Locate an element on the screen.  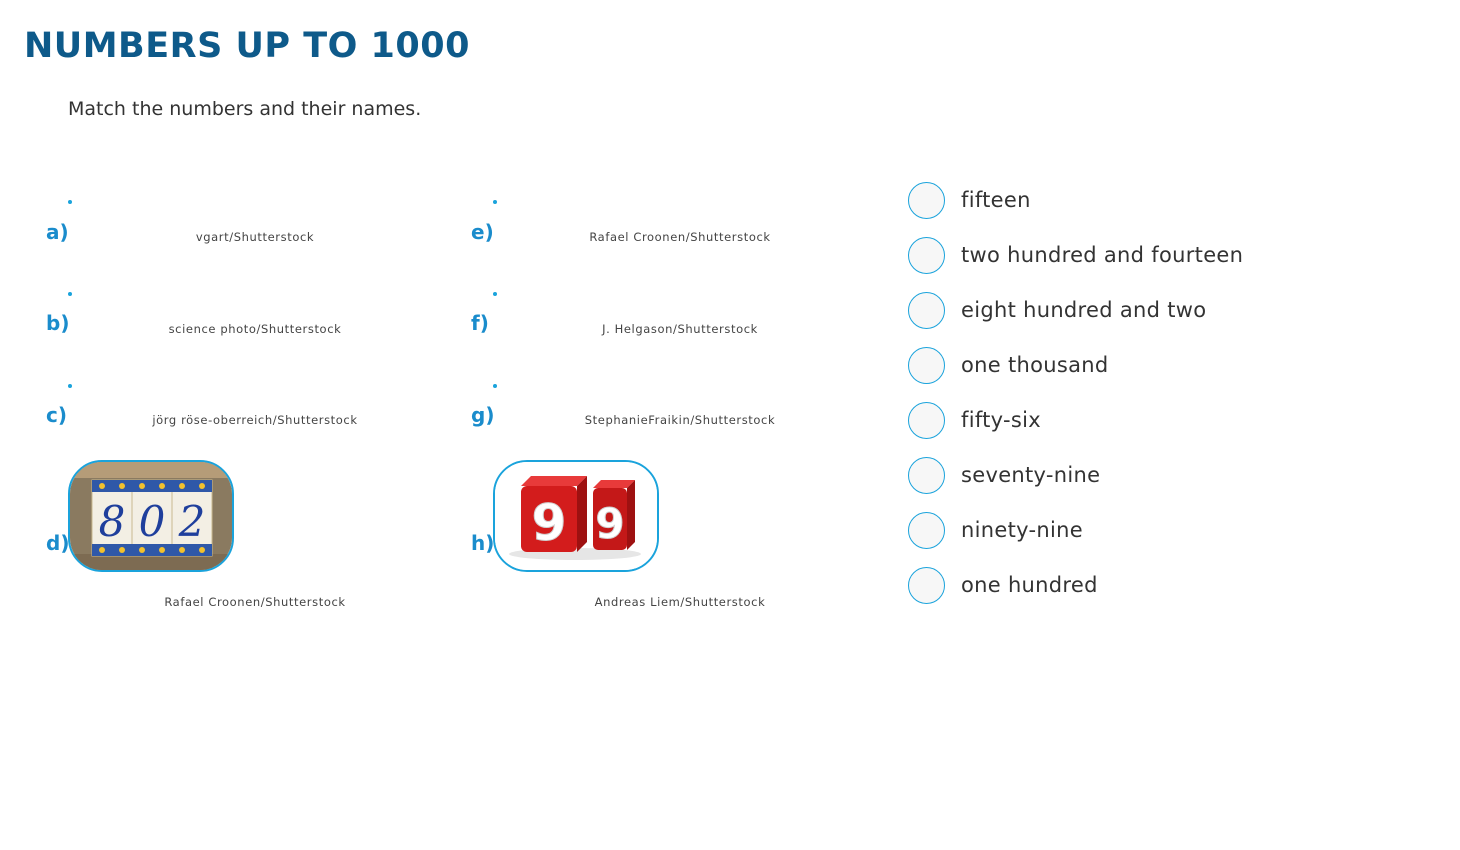
choice-ninety-nine: ninety-nine is located at coordinates (995, 530).